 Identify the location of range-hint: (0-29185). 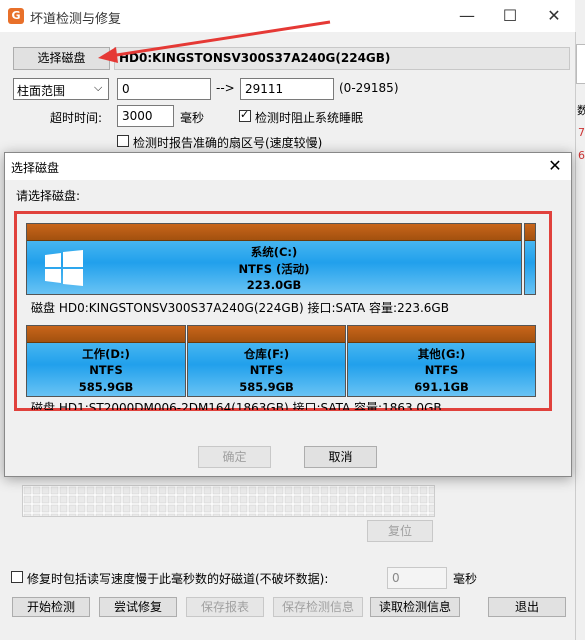
(369, 88).